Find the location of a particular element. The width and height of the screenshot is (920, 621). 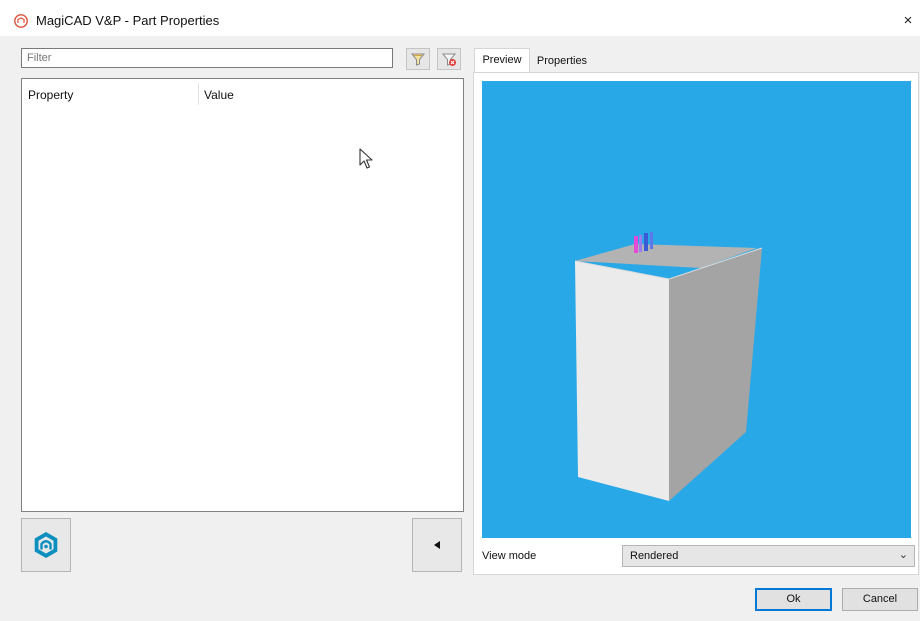

close-button: × is located at coordinates (908, 21).